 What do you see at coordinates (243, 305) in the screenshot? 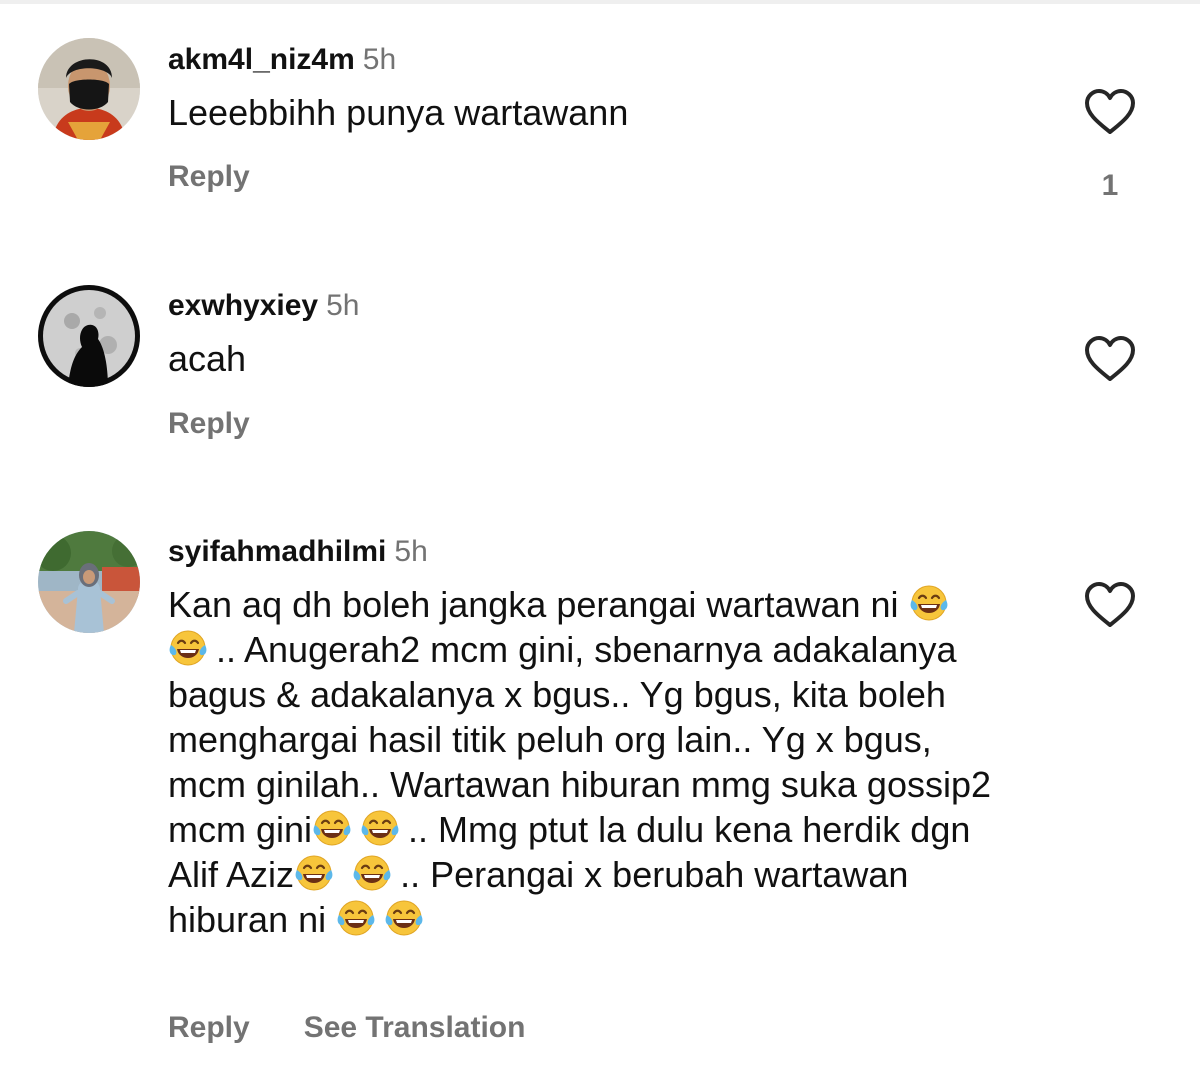
I see `username: exwhyxiey` at bounding box center [243, 305].